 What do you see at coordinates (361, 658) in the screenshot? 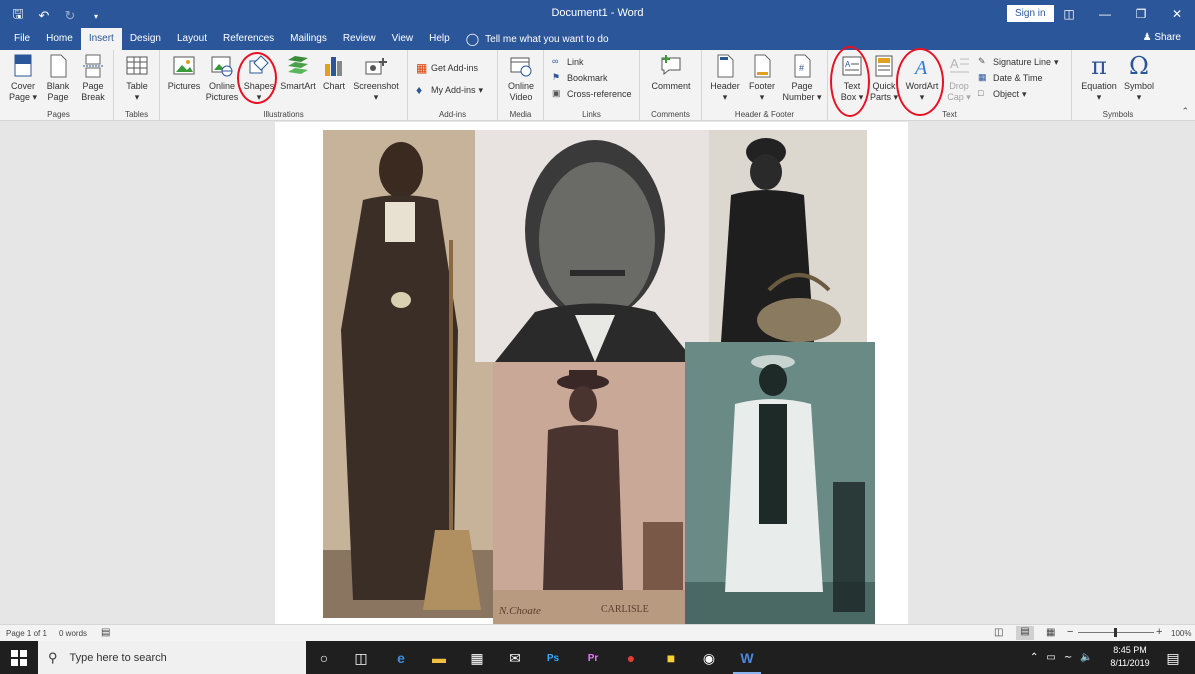
I see `task-view-icon: ◫` at bounding box center [361, 658].